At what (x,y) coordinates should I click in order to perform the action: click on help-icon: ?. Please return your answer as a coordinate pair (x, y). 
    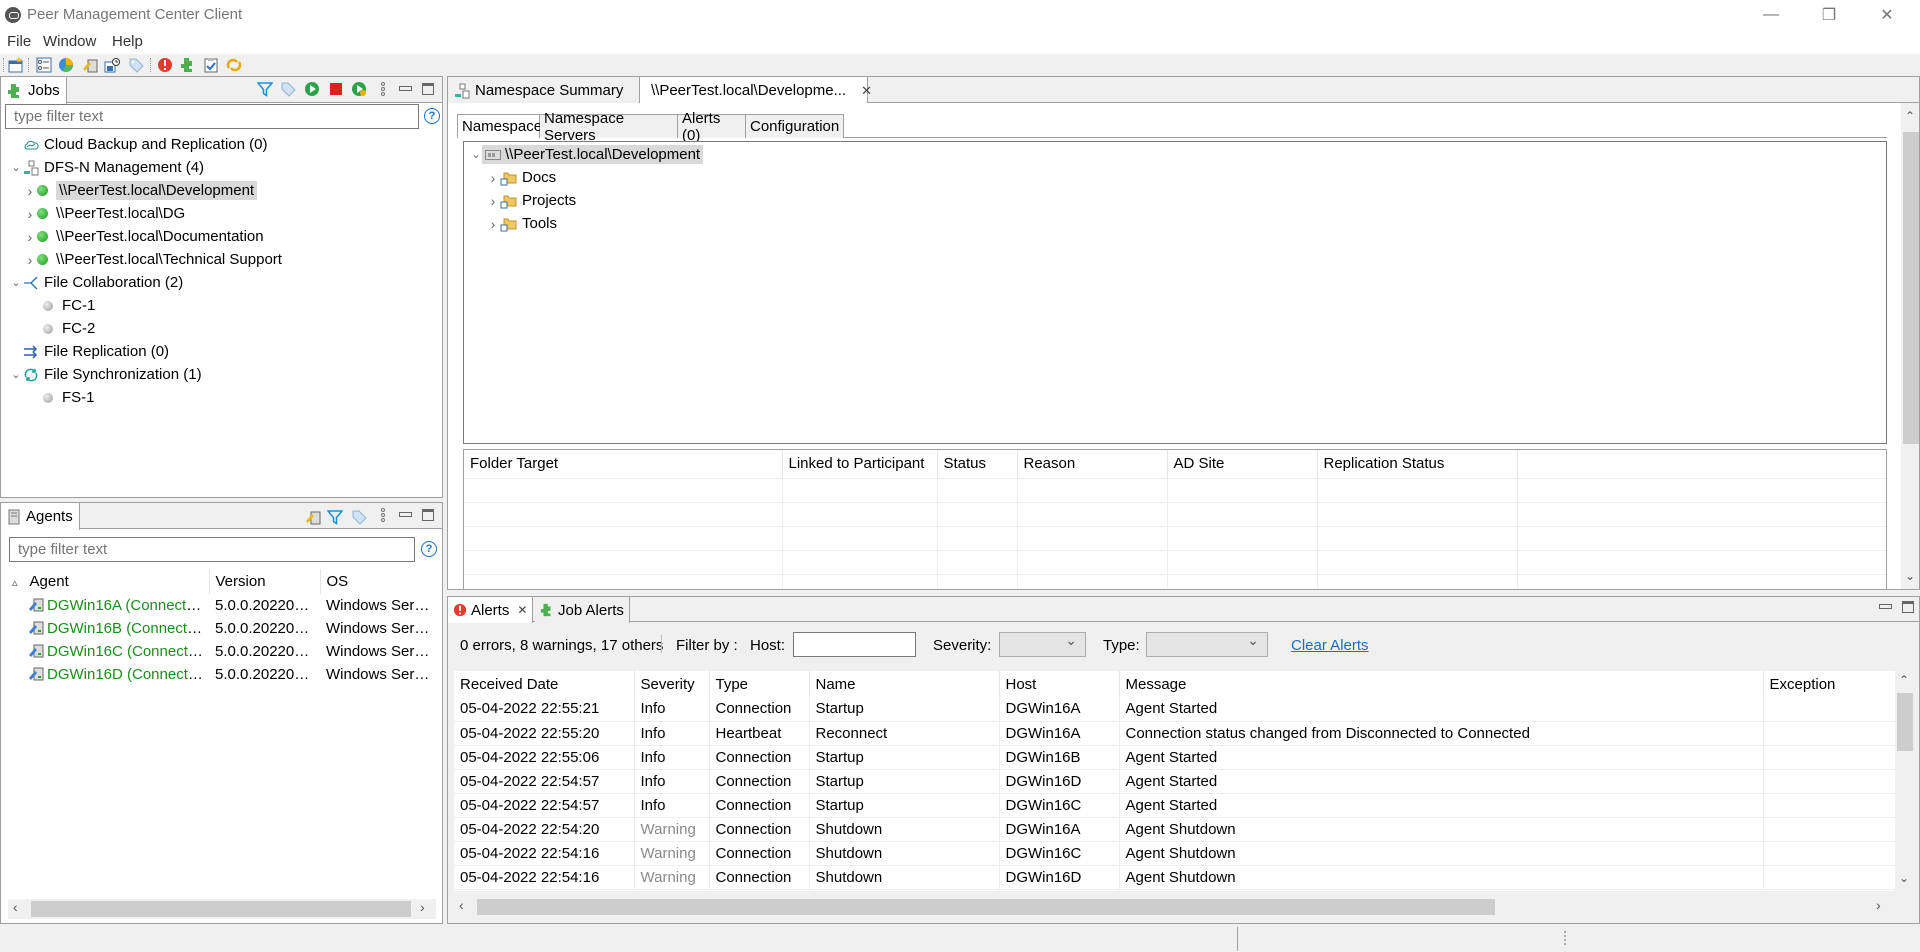
    Looking at the image, I should click on (432, 116).